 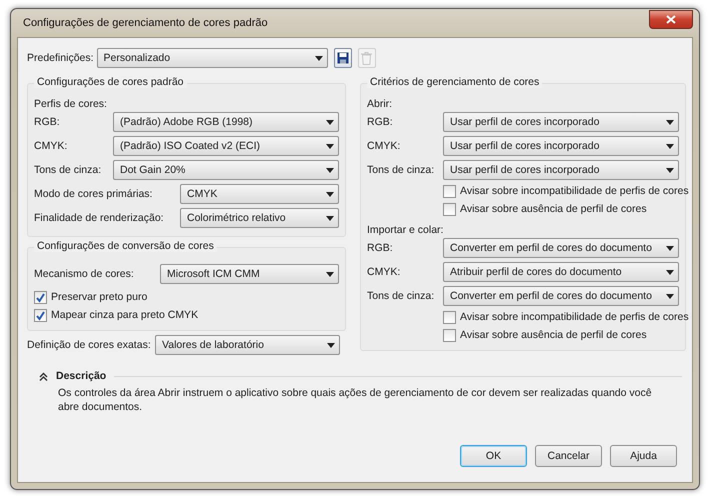 What do you see at coordinates (259, 218) in the screenshot?
I see `dropdown: Colorimétrico relativo` at bounding box center [259, 218].